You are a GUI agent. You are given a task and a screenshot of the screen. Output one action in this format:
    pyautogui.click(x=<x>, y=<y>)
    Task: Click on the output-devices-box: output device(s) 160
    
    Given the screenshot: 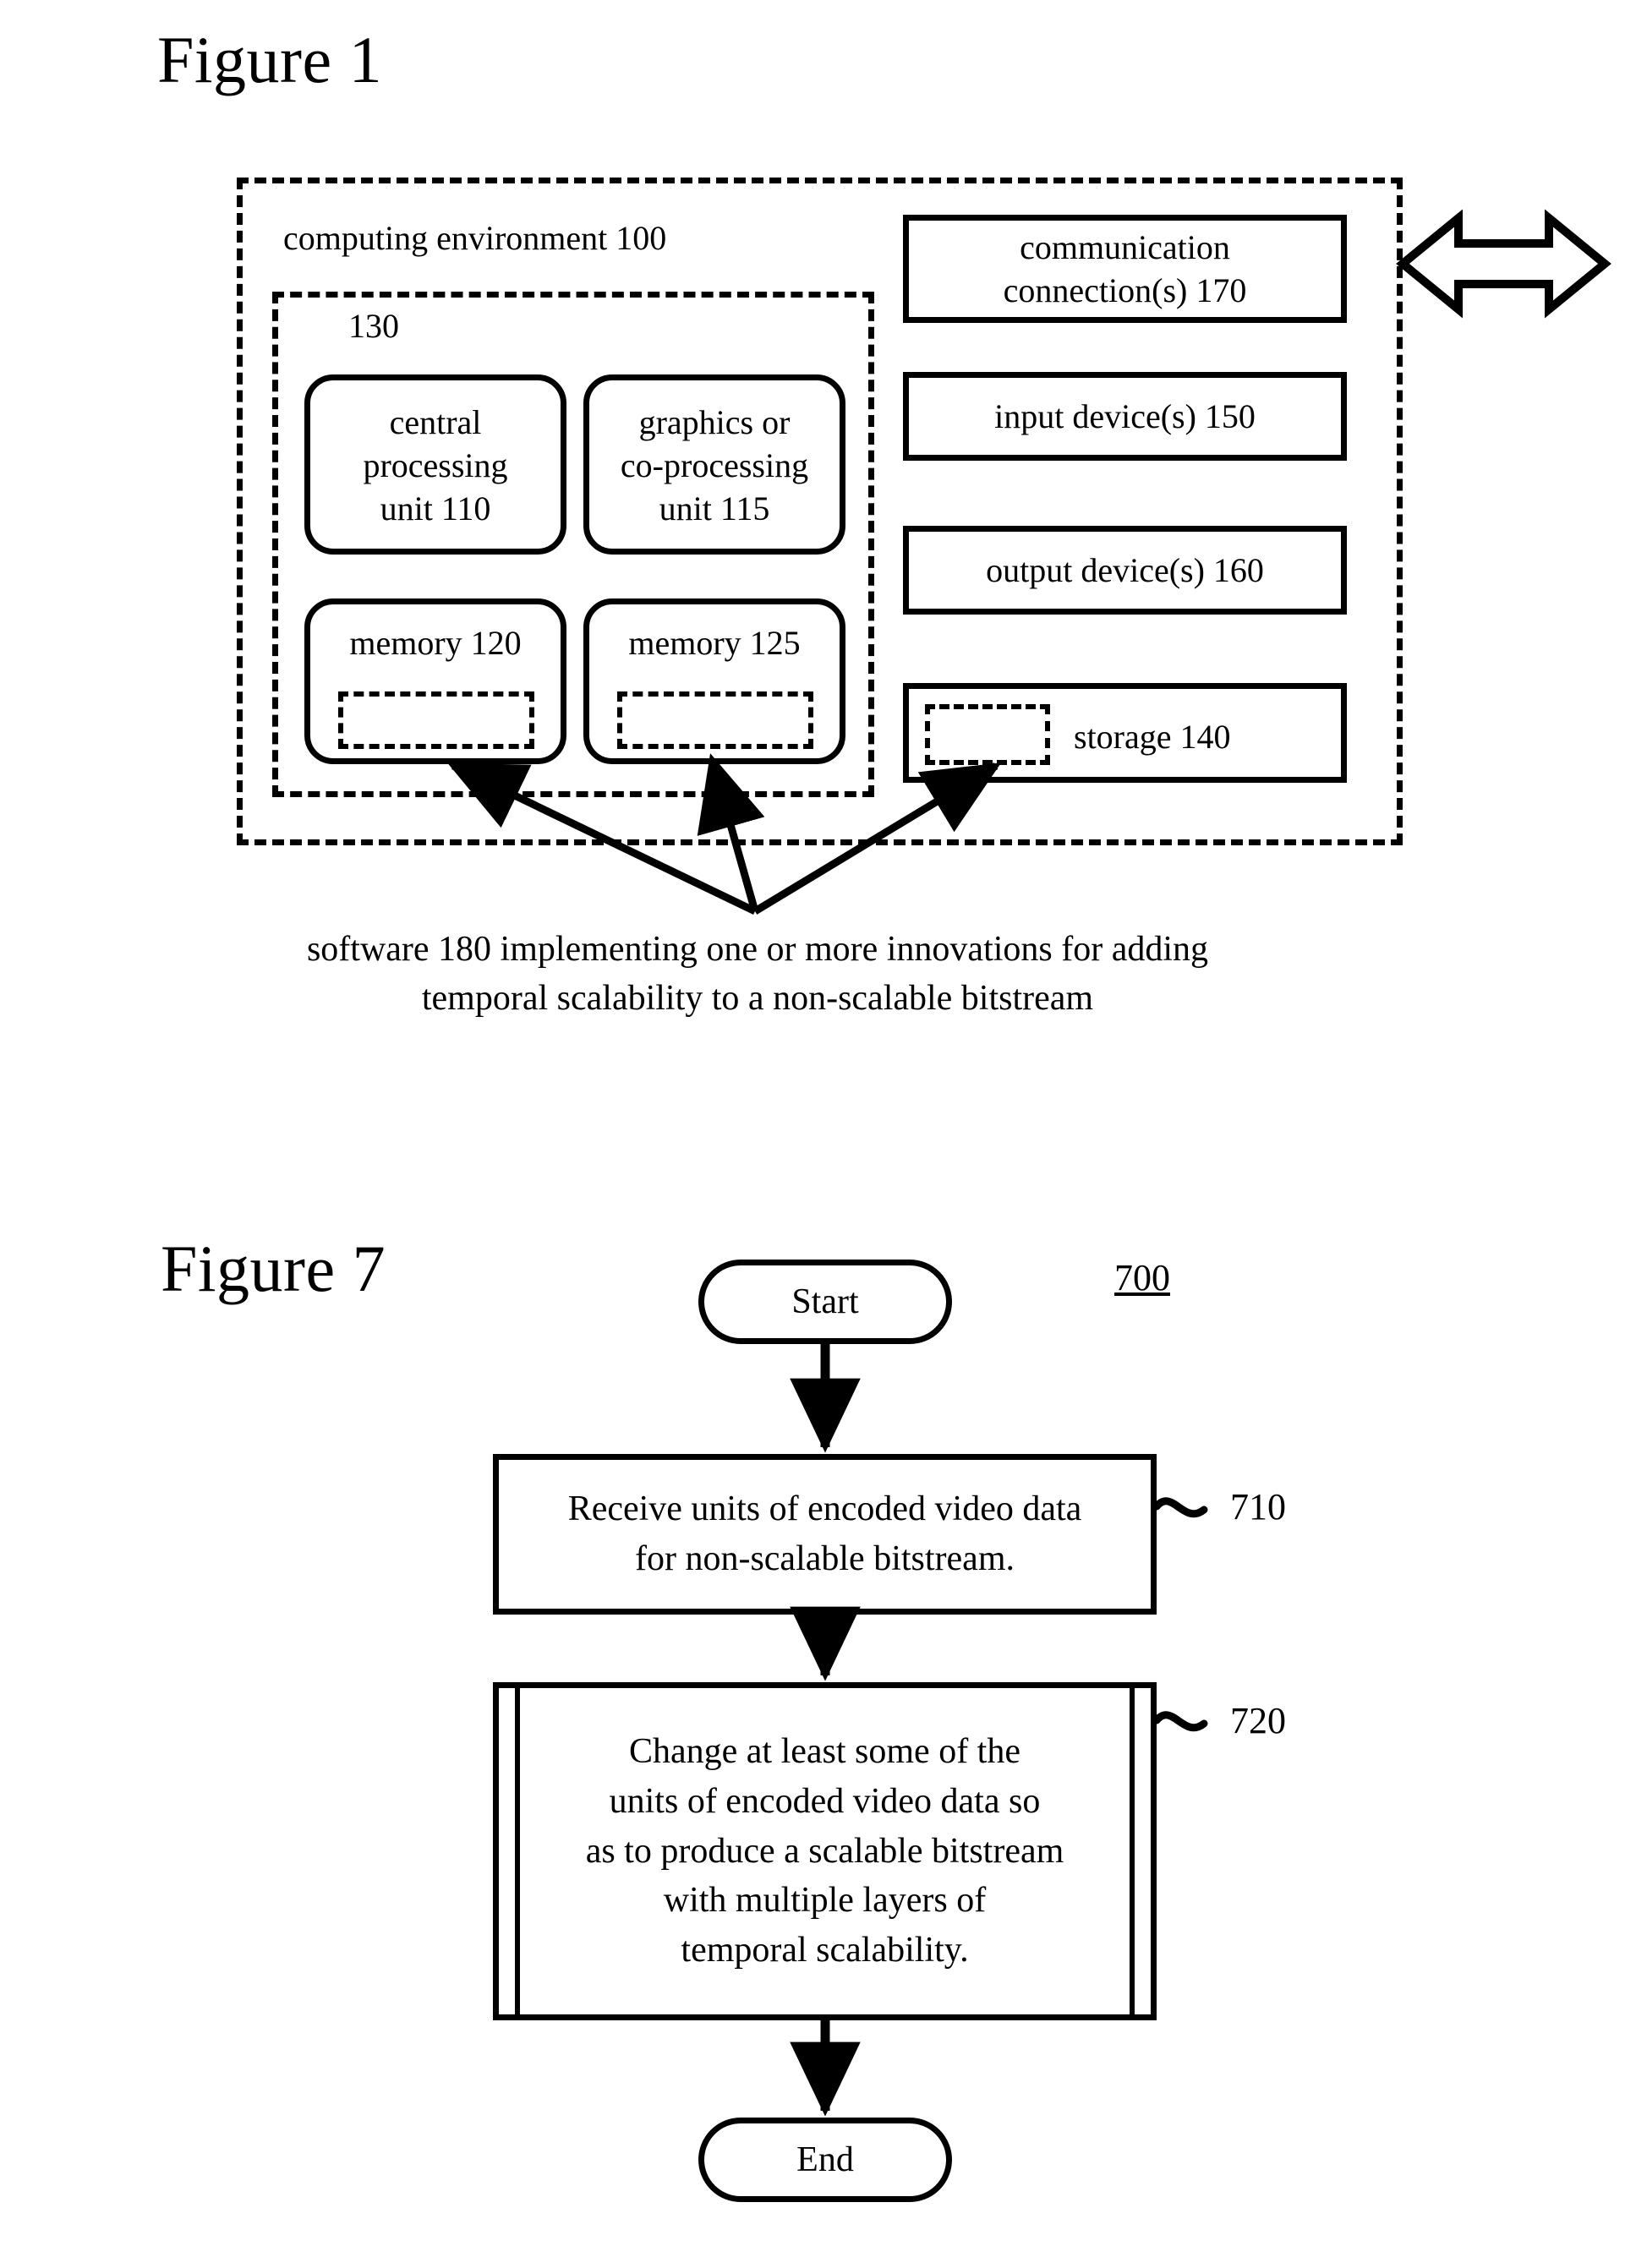 What is the action you would take?
    pyautogui.click(x=1125, y=570)
    